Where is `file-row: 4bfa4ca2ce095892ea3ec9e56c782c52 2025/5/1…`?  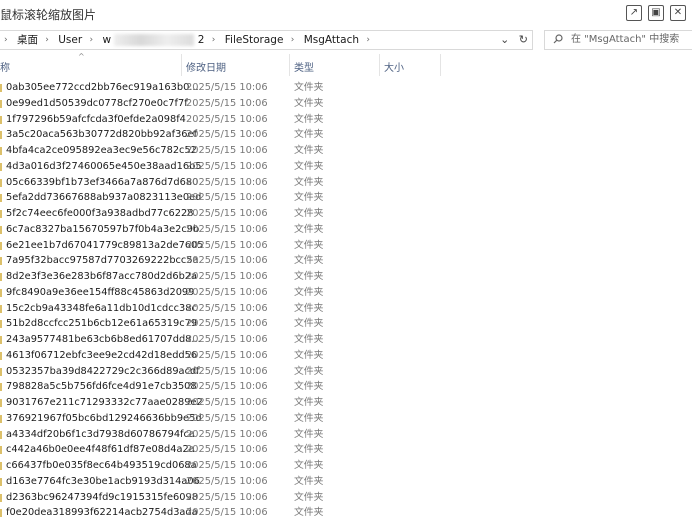 file-row: 4bfa4ca2ce095892ea3ec9e56c782c52 2025/5/1… is located at coordinates (346, 151).